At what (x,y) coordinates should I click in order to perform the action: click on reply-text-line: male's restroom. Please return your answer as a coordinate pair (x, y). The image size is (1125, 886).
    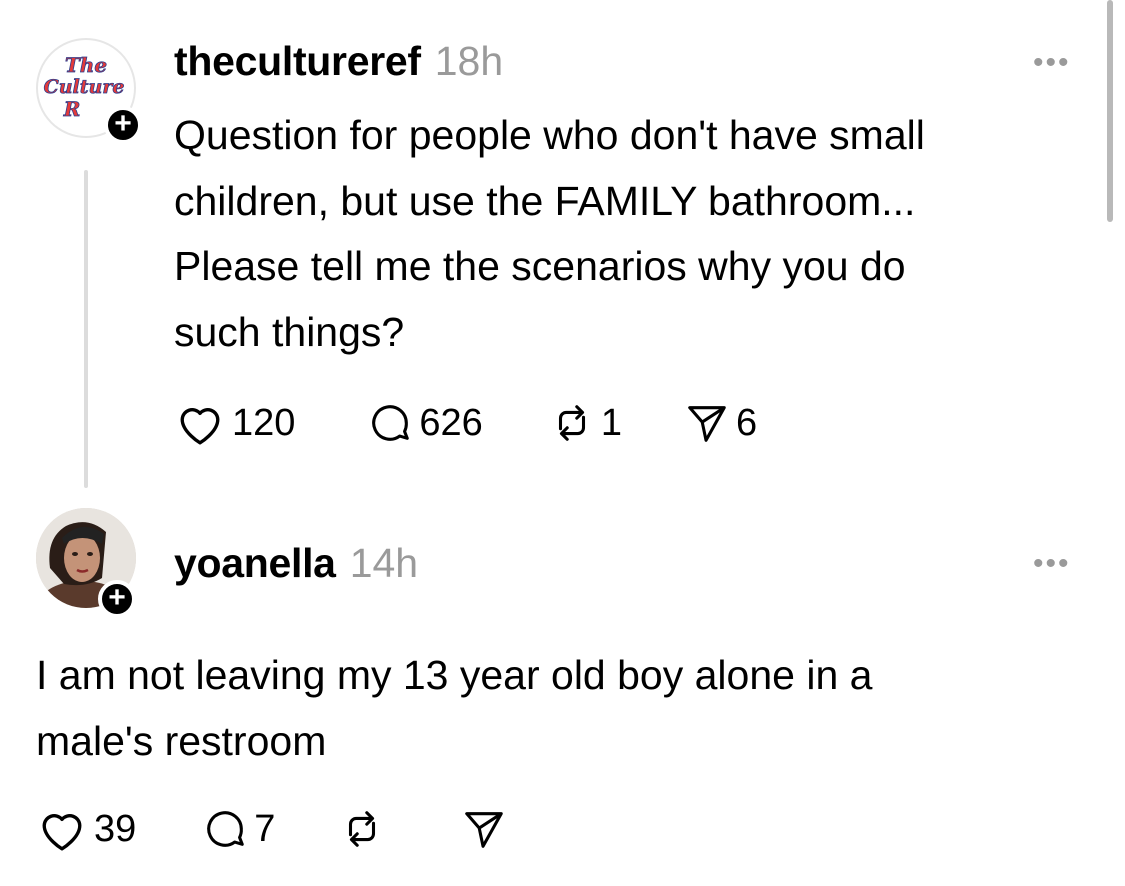
    Looking at the image, I should click on (181, 740).